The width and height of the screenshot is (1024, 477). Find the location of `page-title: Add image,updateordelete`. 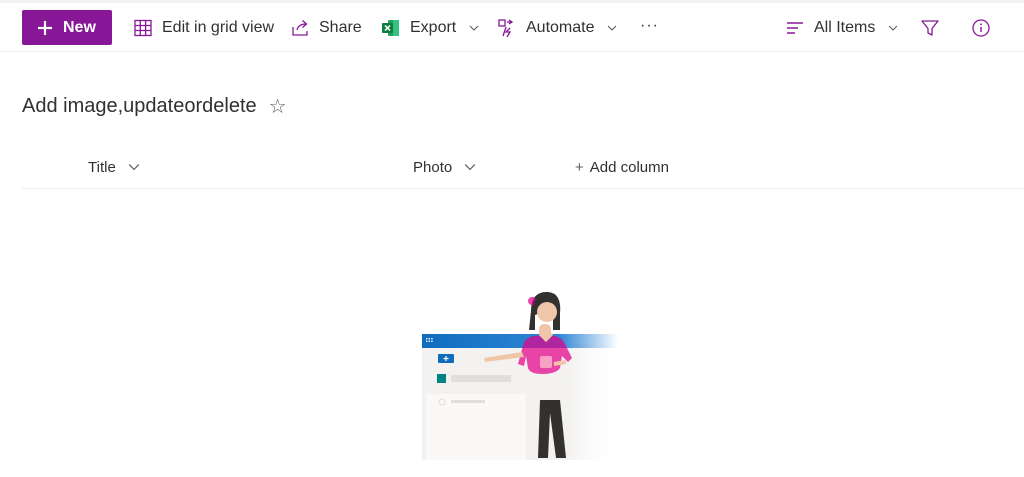

page-title: Add image,updateordelete is located at coordinates (139, 106).